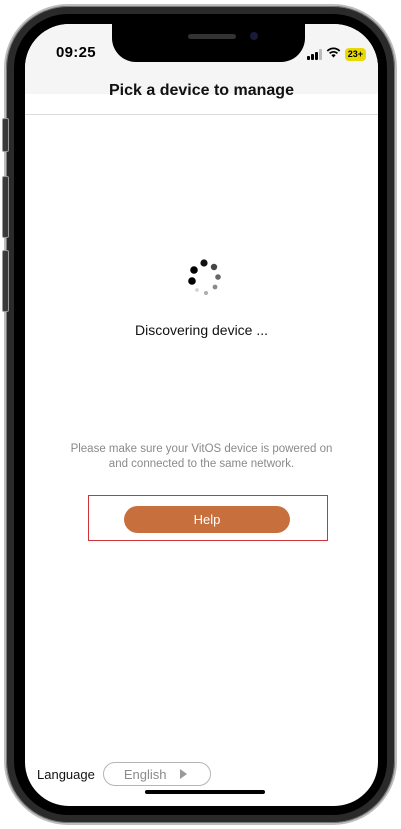 The image size is (401, 829). What do you see at coordinates (314, 54) in the screenshot?
I see `signal-icon` at bounding box center [314, 54].